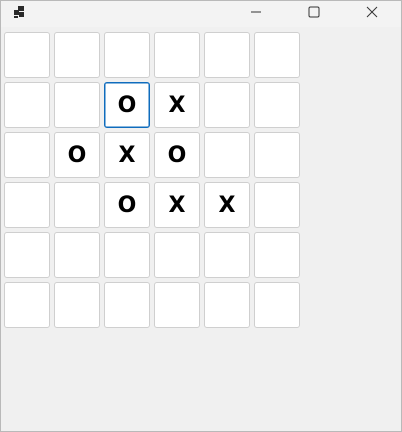 The width and height of the screenshot is (402, 432). Describe the element at coordinates (27, 205) in the screenshot. I see `board-cell-r3-c0` at that location.